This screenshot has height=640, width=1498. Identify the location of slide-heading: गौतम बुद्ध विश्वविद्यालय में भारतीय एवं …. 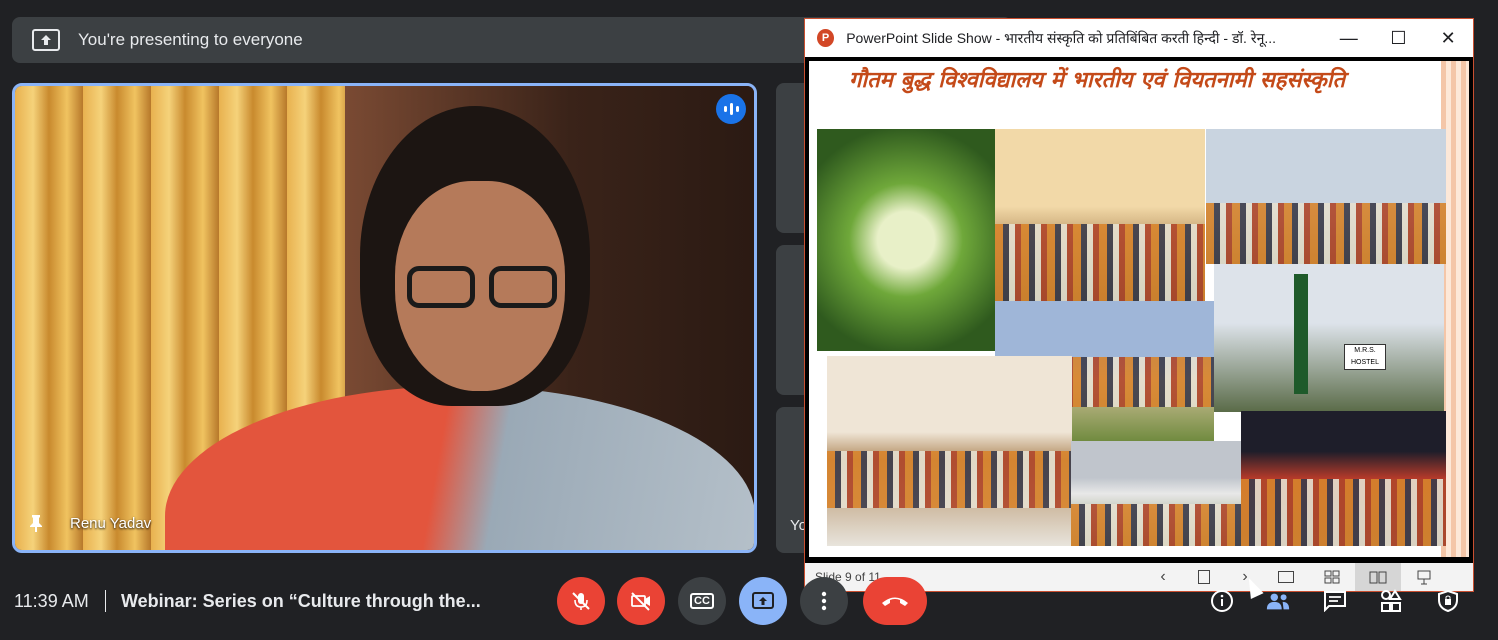
(1097, 80).